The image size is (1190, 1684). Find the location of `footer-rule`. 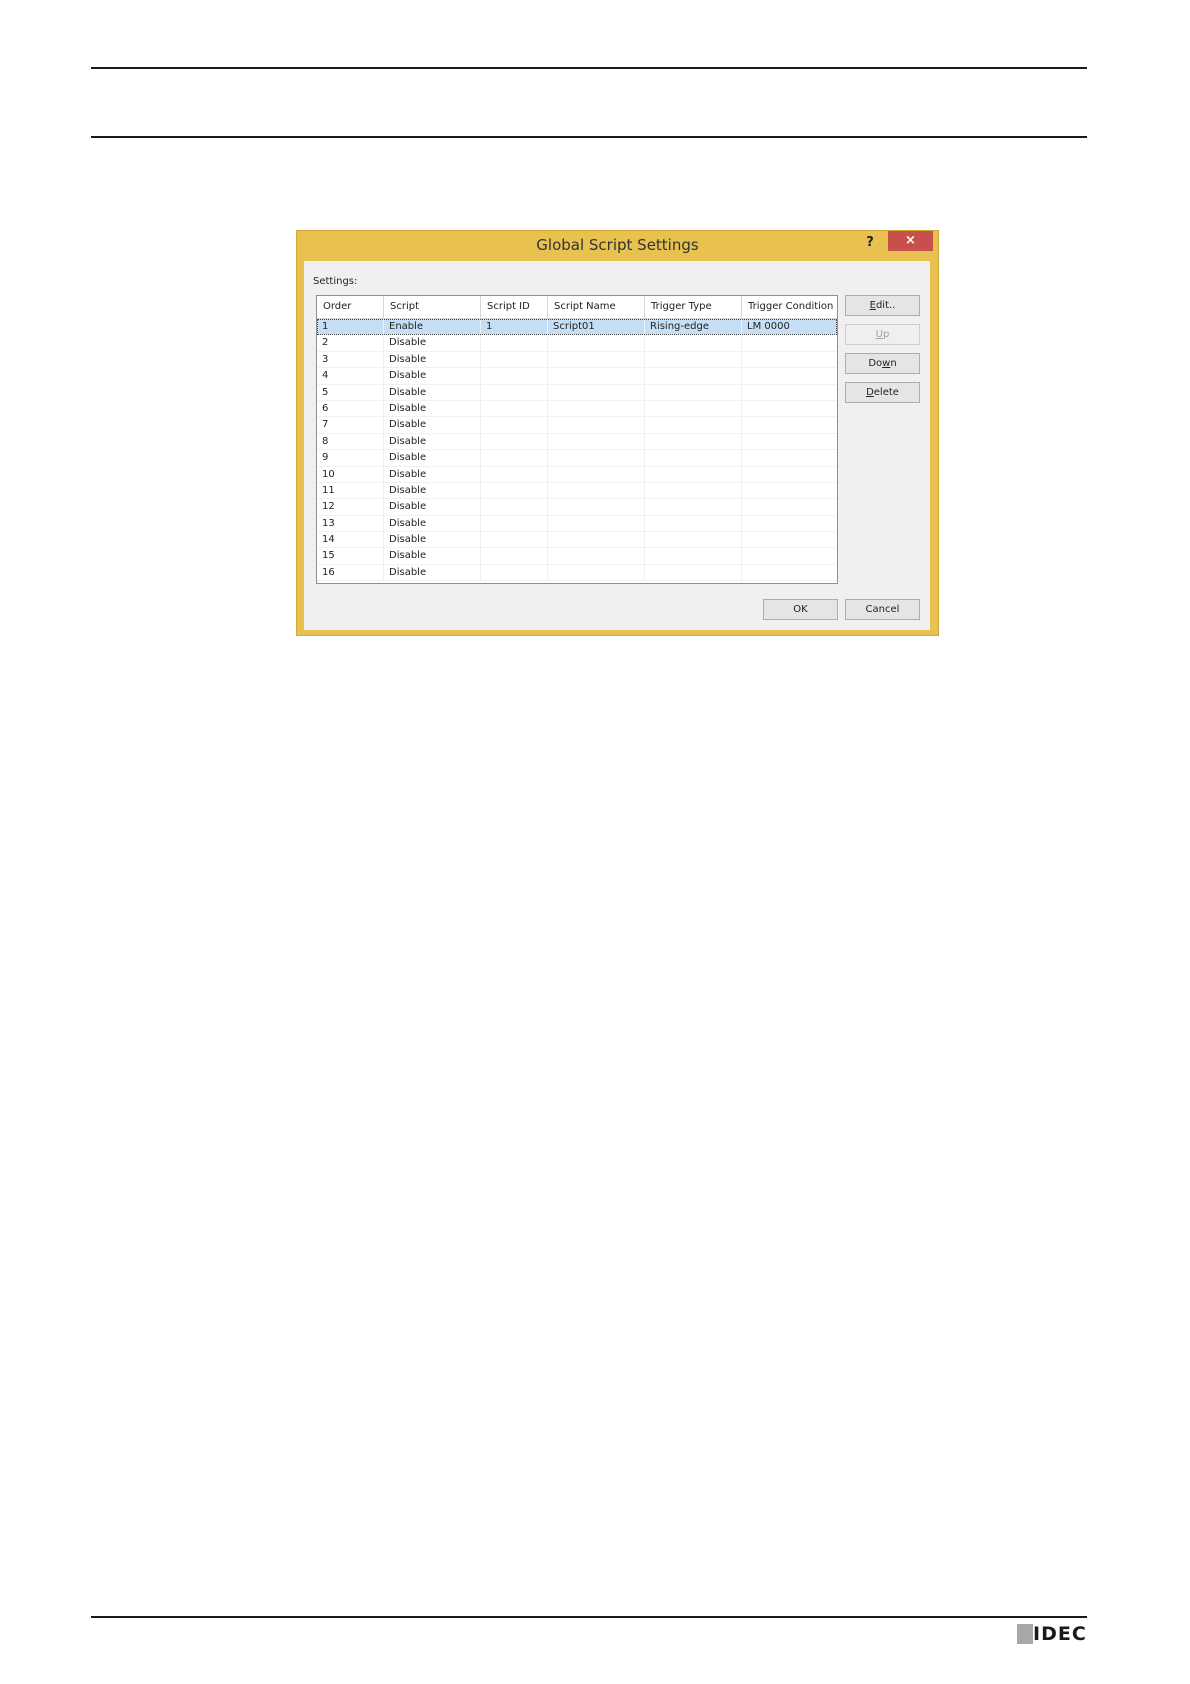

footer-rule is located at coordinates (589, 1617).